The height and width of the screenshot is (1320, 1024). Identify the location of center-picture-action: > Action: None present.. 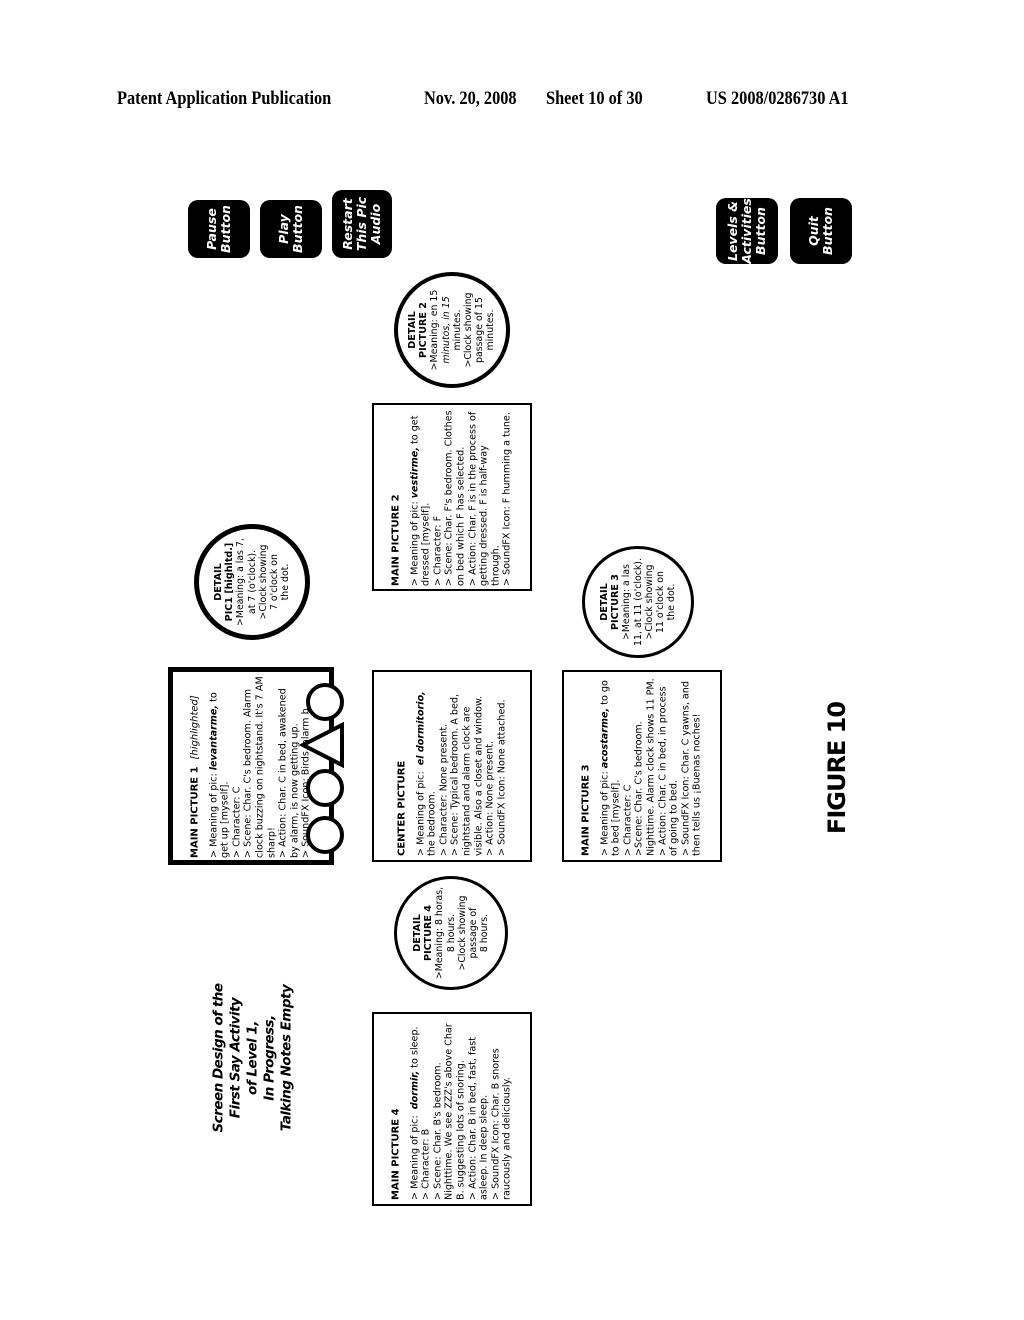
(490, 798).